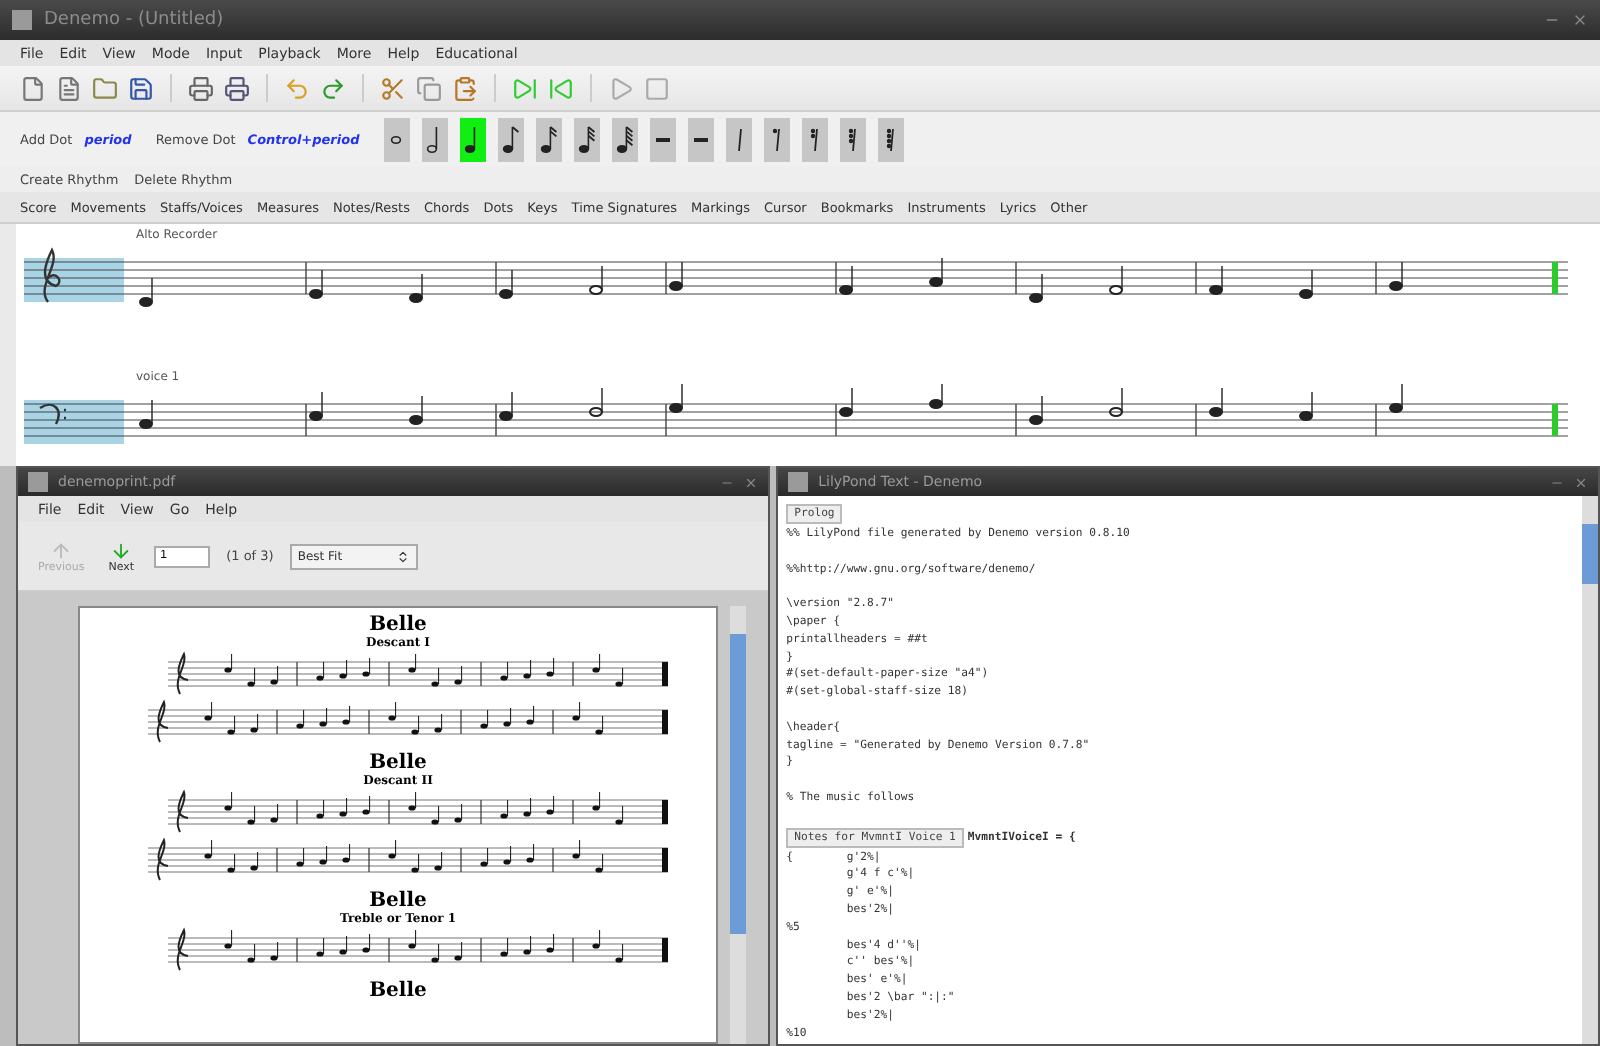 This screenshot has width=1600, height=1046. I want to click on template-file-icon, so click(69, 88).